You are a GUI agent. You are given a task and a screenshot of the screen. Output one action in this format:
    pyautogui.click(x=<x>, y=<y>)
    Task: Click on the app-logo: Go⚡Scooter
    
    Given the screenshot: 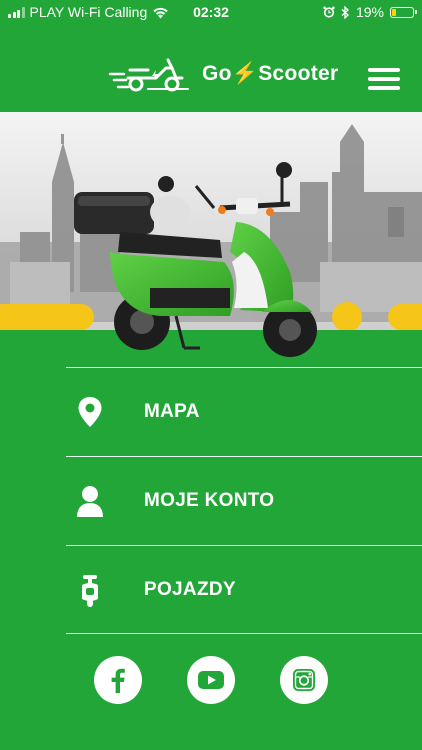 What is the action you would take?
    pyautogui.click(x=223, y=74)
    